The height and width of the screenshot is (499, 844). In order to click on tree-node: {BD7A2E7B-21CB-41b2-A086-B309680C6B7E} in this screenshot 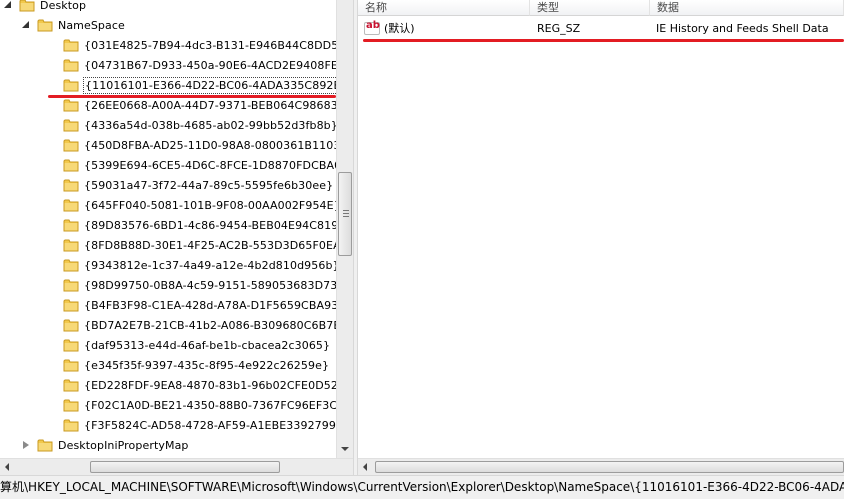, I will do `click(192, 325)`.